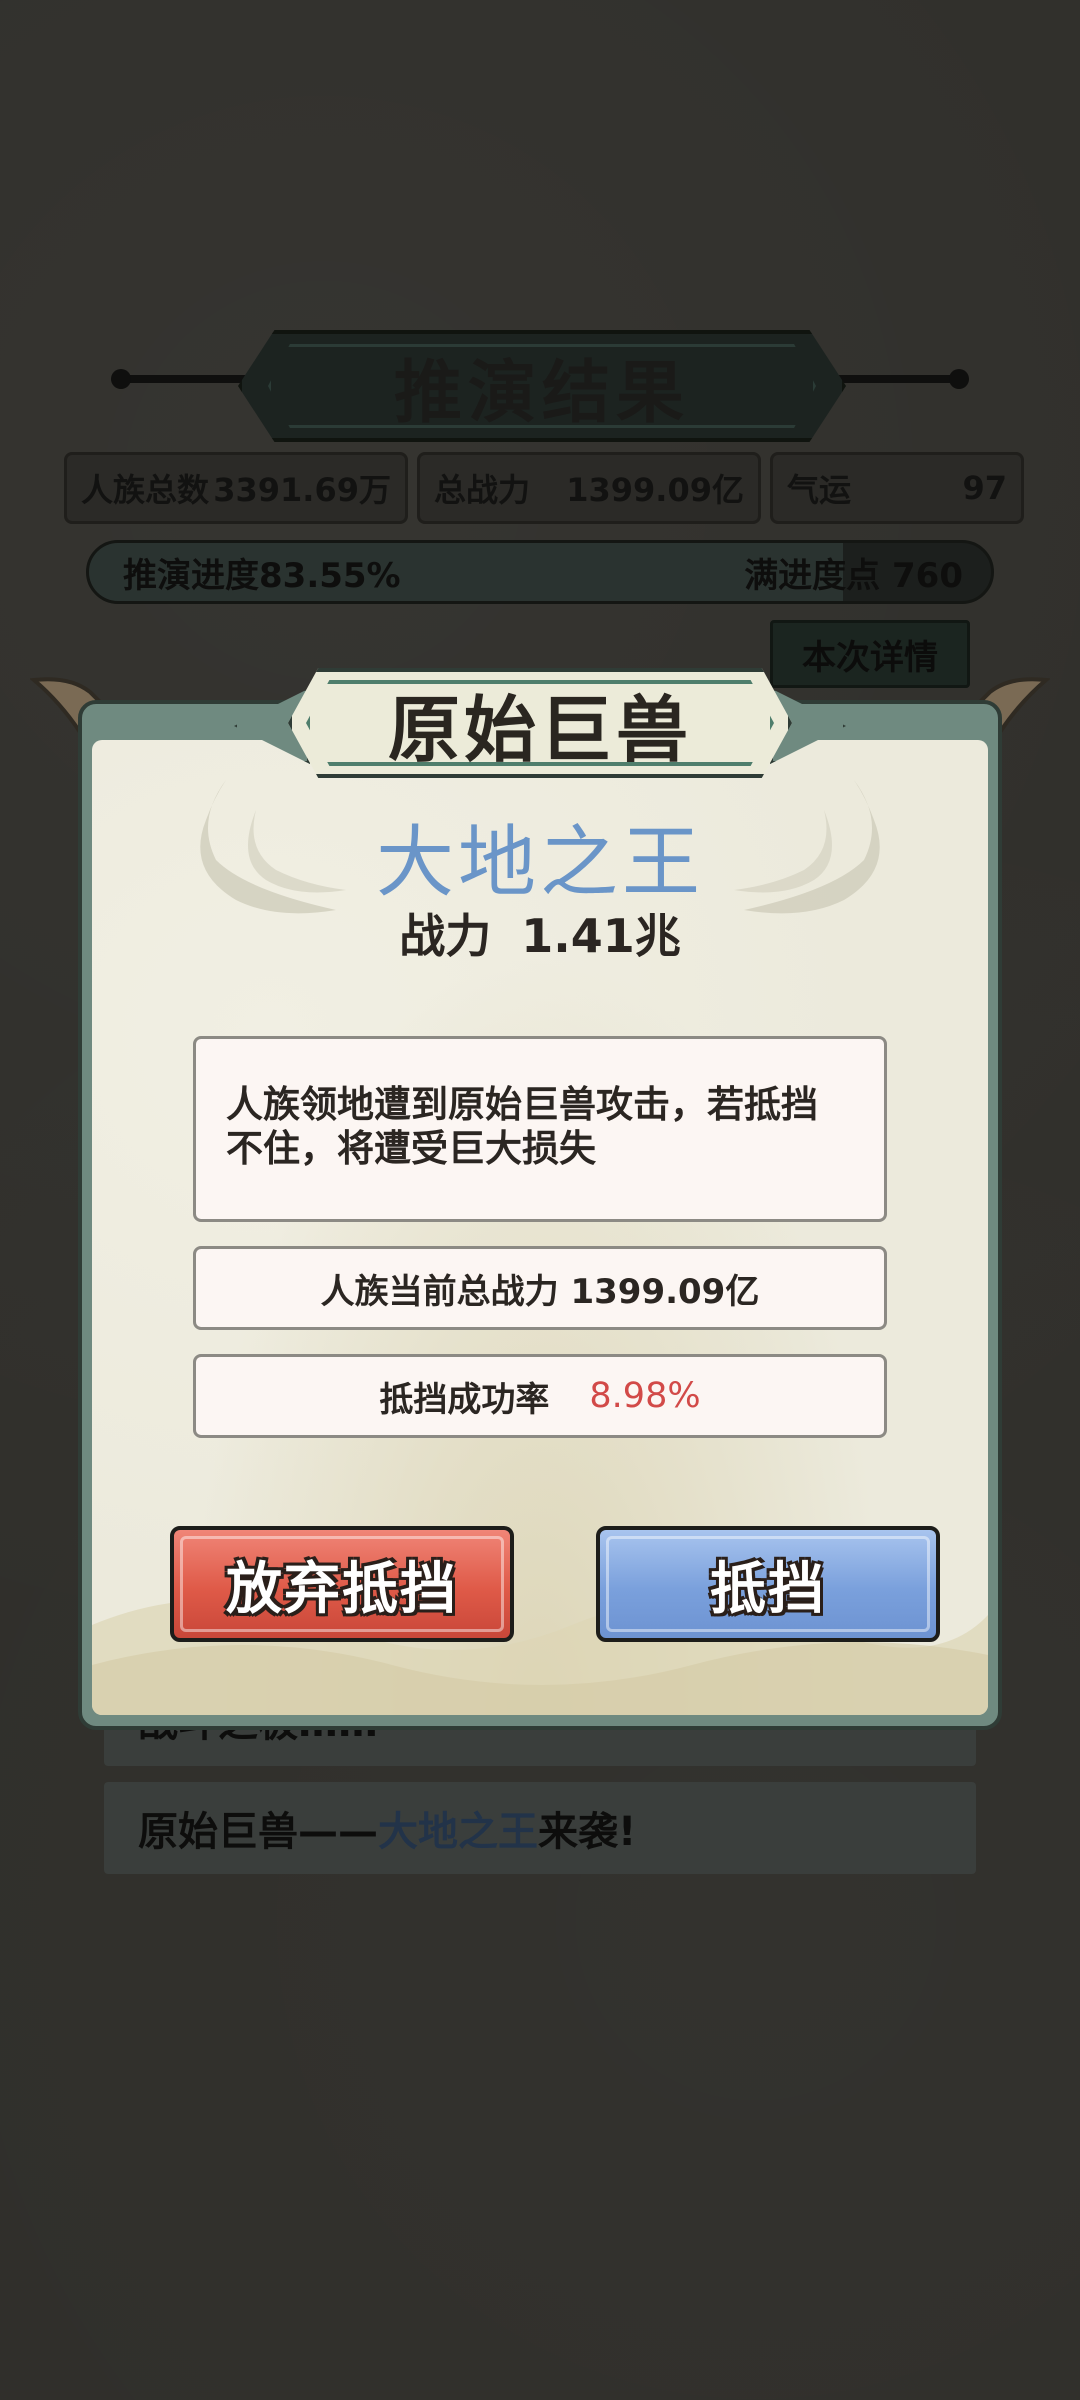 The height and width of the screenshot is (2400, 1080). I want to click on current-power-text: 人族当前总战力 1399.09亿, so click(540, 1291).